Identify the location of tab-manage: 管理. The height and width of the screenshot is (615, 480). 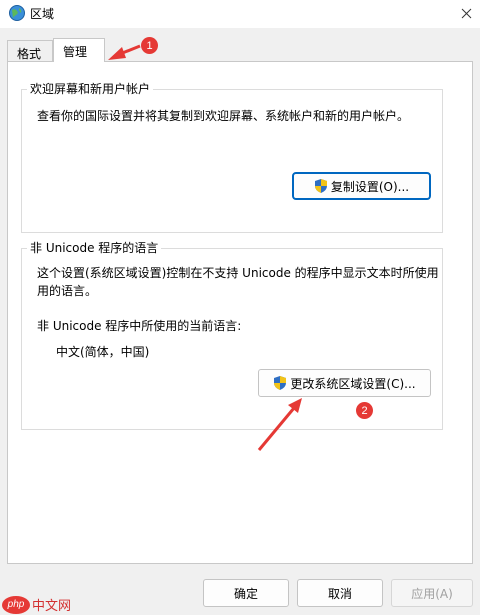
(79, 50).